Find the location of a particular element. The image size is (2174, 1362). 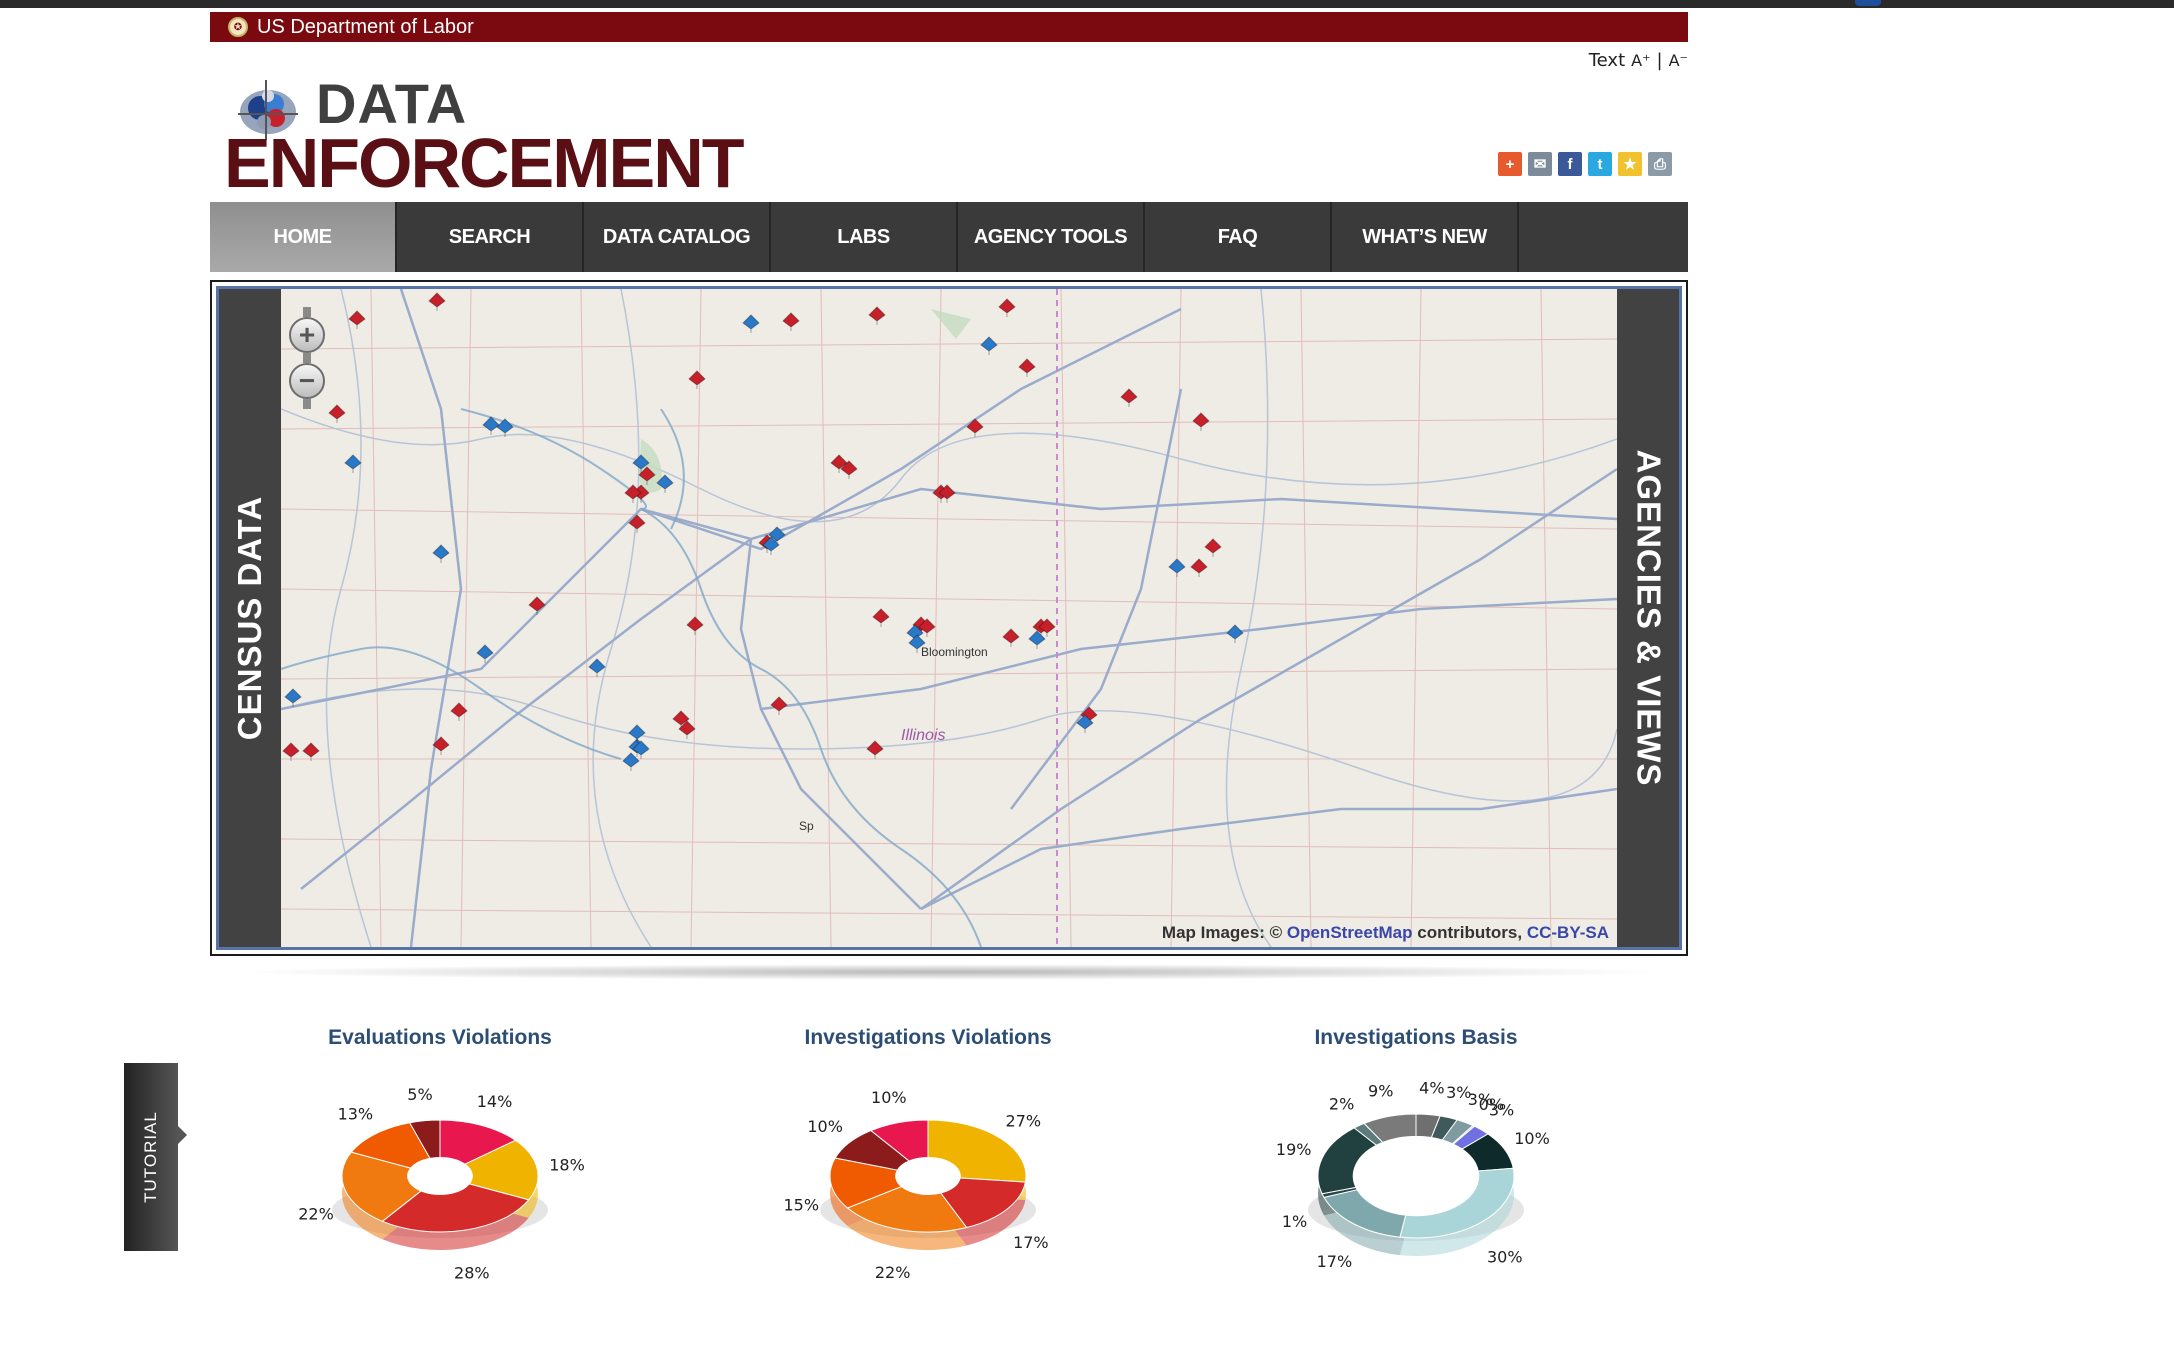

agencies-views-tab-label: AGENCIES & VIEWS is located at coordinates (1649, 618).